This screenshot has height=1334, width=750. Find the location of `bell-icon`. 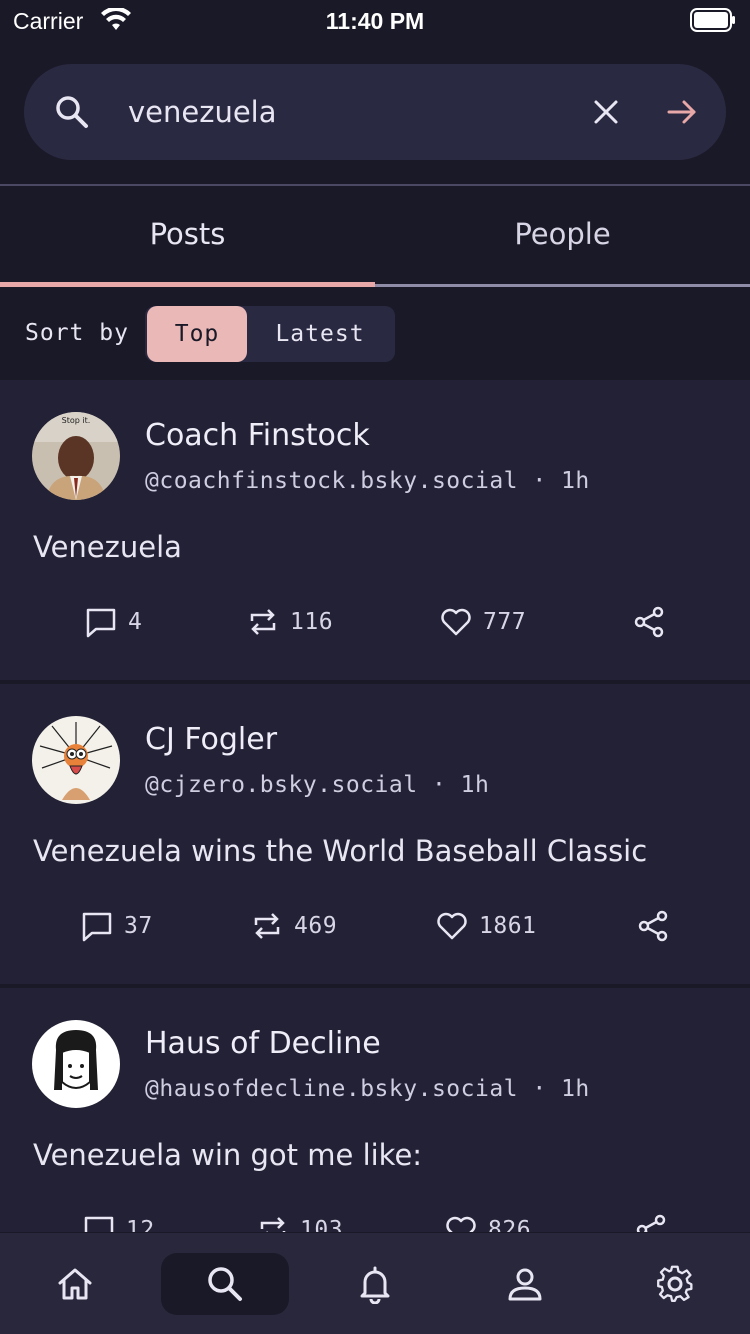

bell-icon is located at coordinates (375, 1285).